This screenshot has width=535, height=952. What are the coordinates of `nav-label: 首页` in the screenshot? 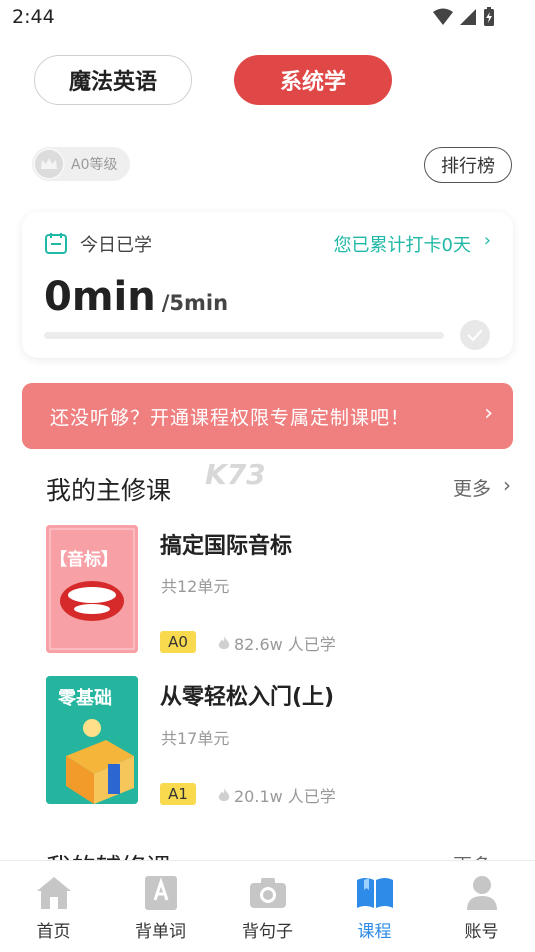 It's located at (53, 932).